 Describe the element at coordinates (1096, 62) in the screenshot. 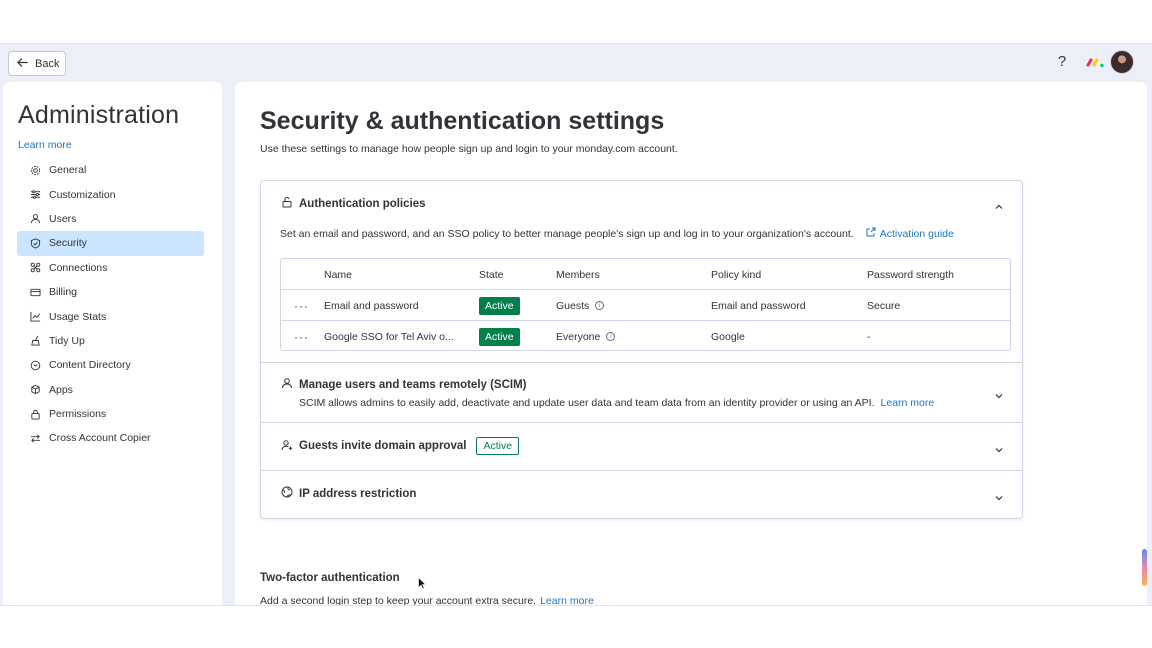

I see `monday-logo-icon` at that location.